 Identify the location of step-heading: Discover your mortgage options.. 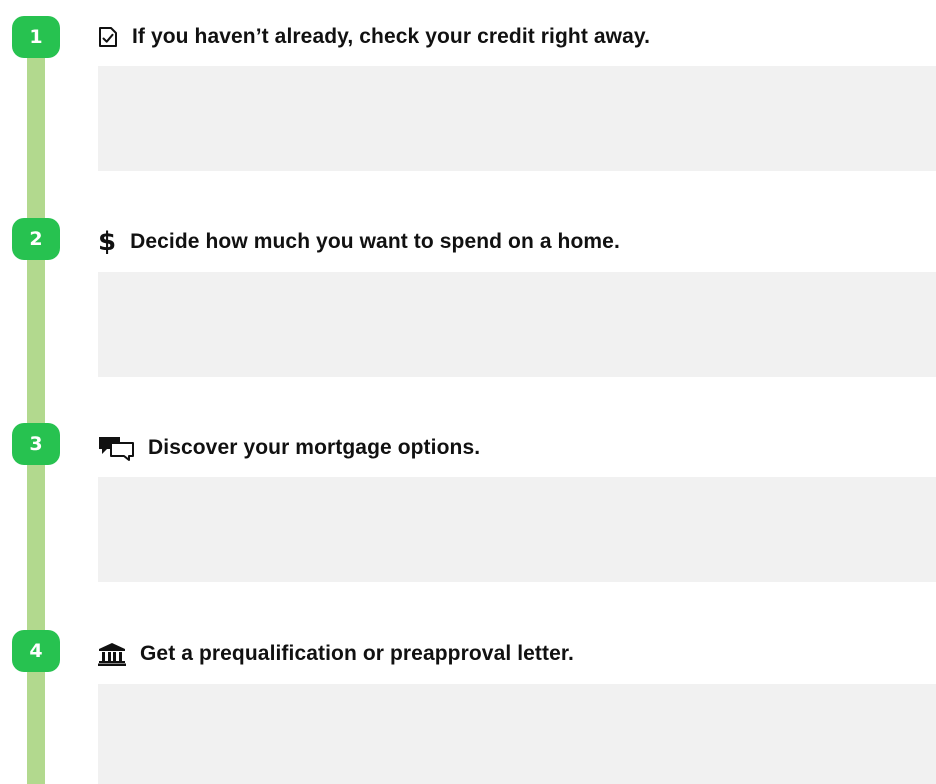
(289, 448).